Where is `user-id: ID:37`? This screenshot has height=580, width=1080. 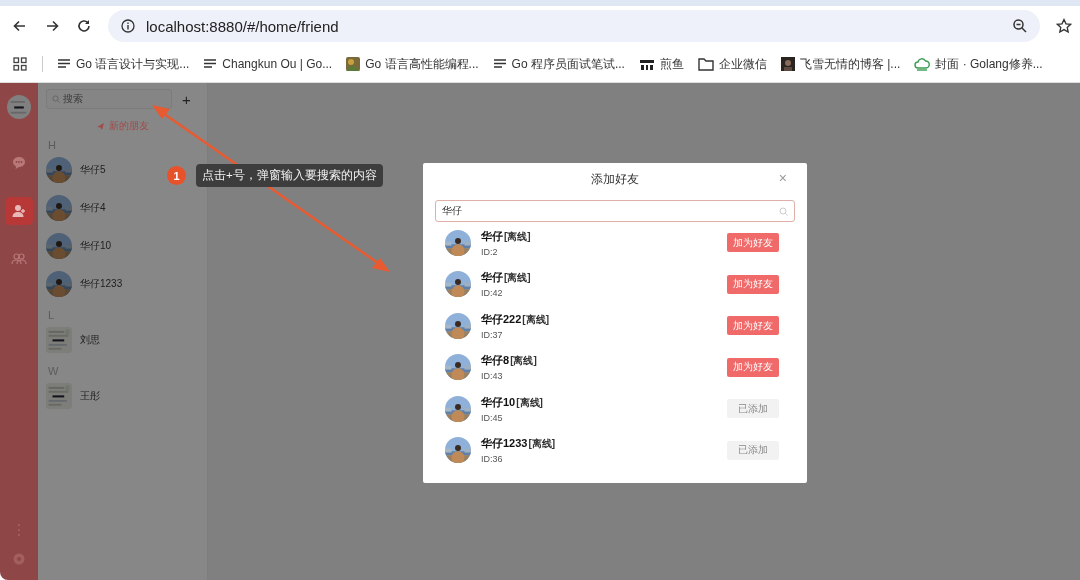
user-id: ID:37 is located at coordinates (492, 334).